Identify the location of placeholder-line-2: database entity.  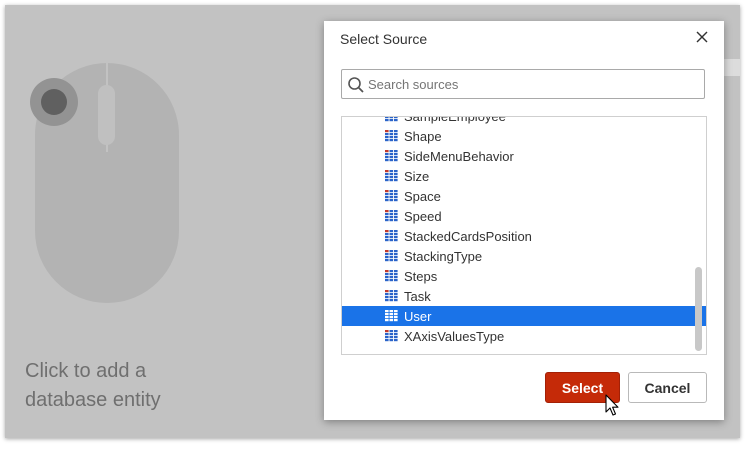
(93, 400).